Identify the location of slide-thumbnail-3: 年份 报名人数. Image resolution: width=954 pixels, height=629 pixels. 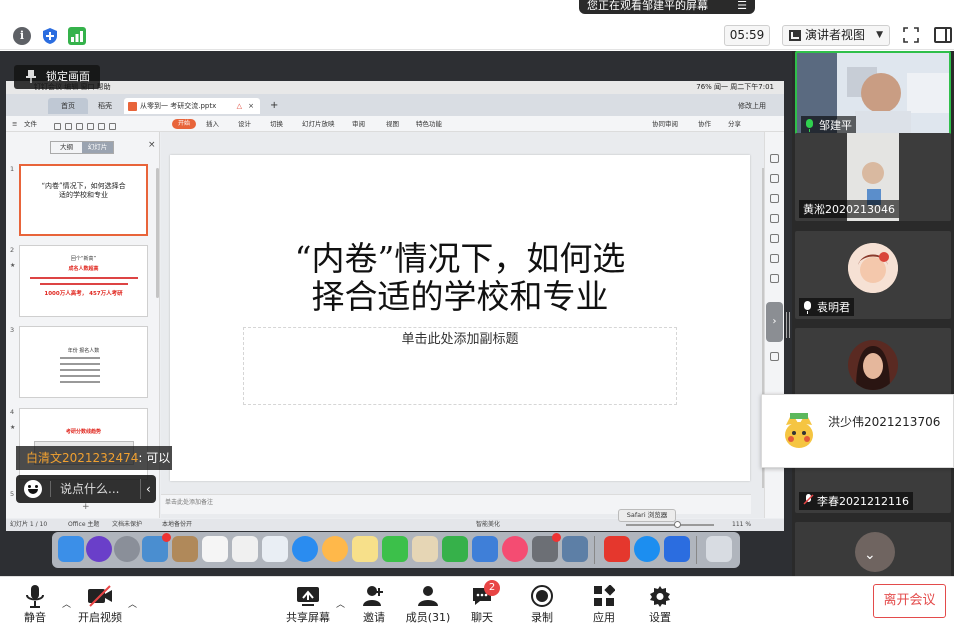
(83, 362).